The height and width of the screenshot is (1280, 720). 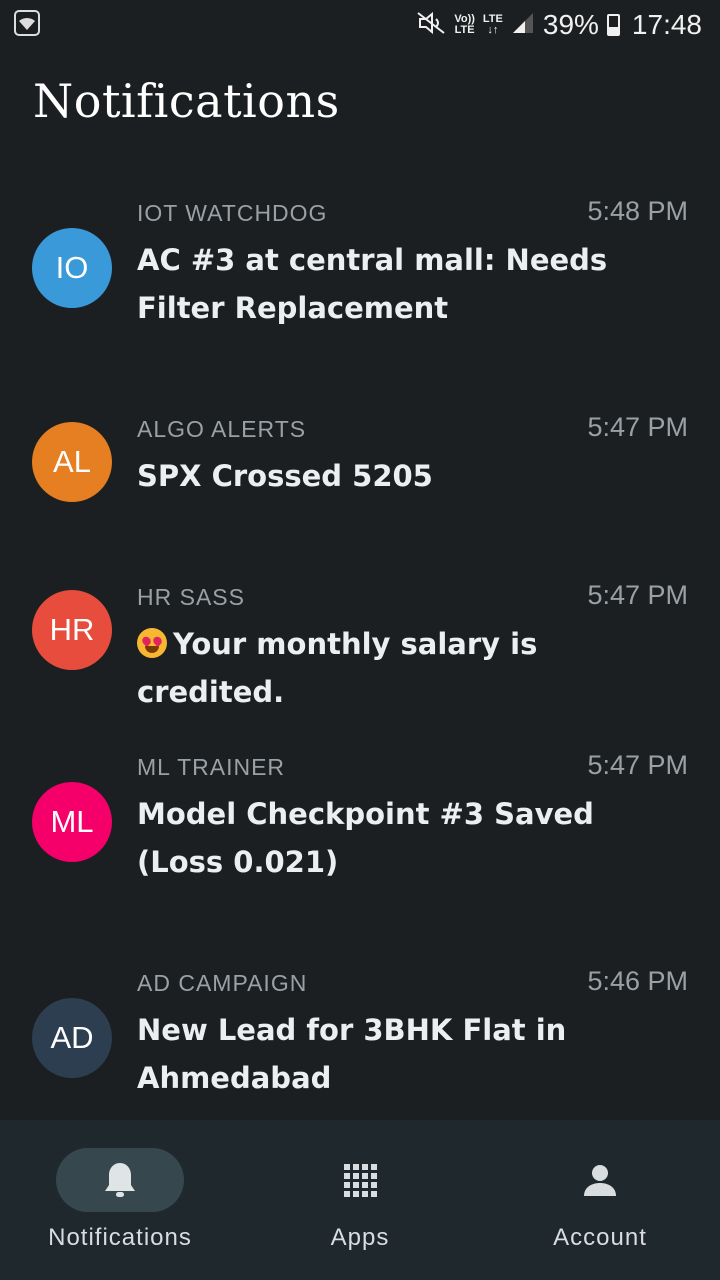 I want to click on notification-sender: ALGO ALERTS, so click(x=222, y=429).